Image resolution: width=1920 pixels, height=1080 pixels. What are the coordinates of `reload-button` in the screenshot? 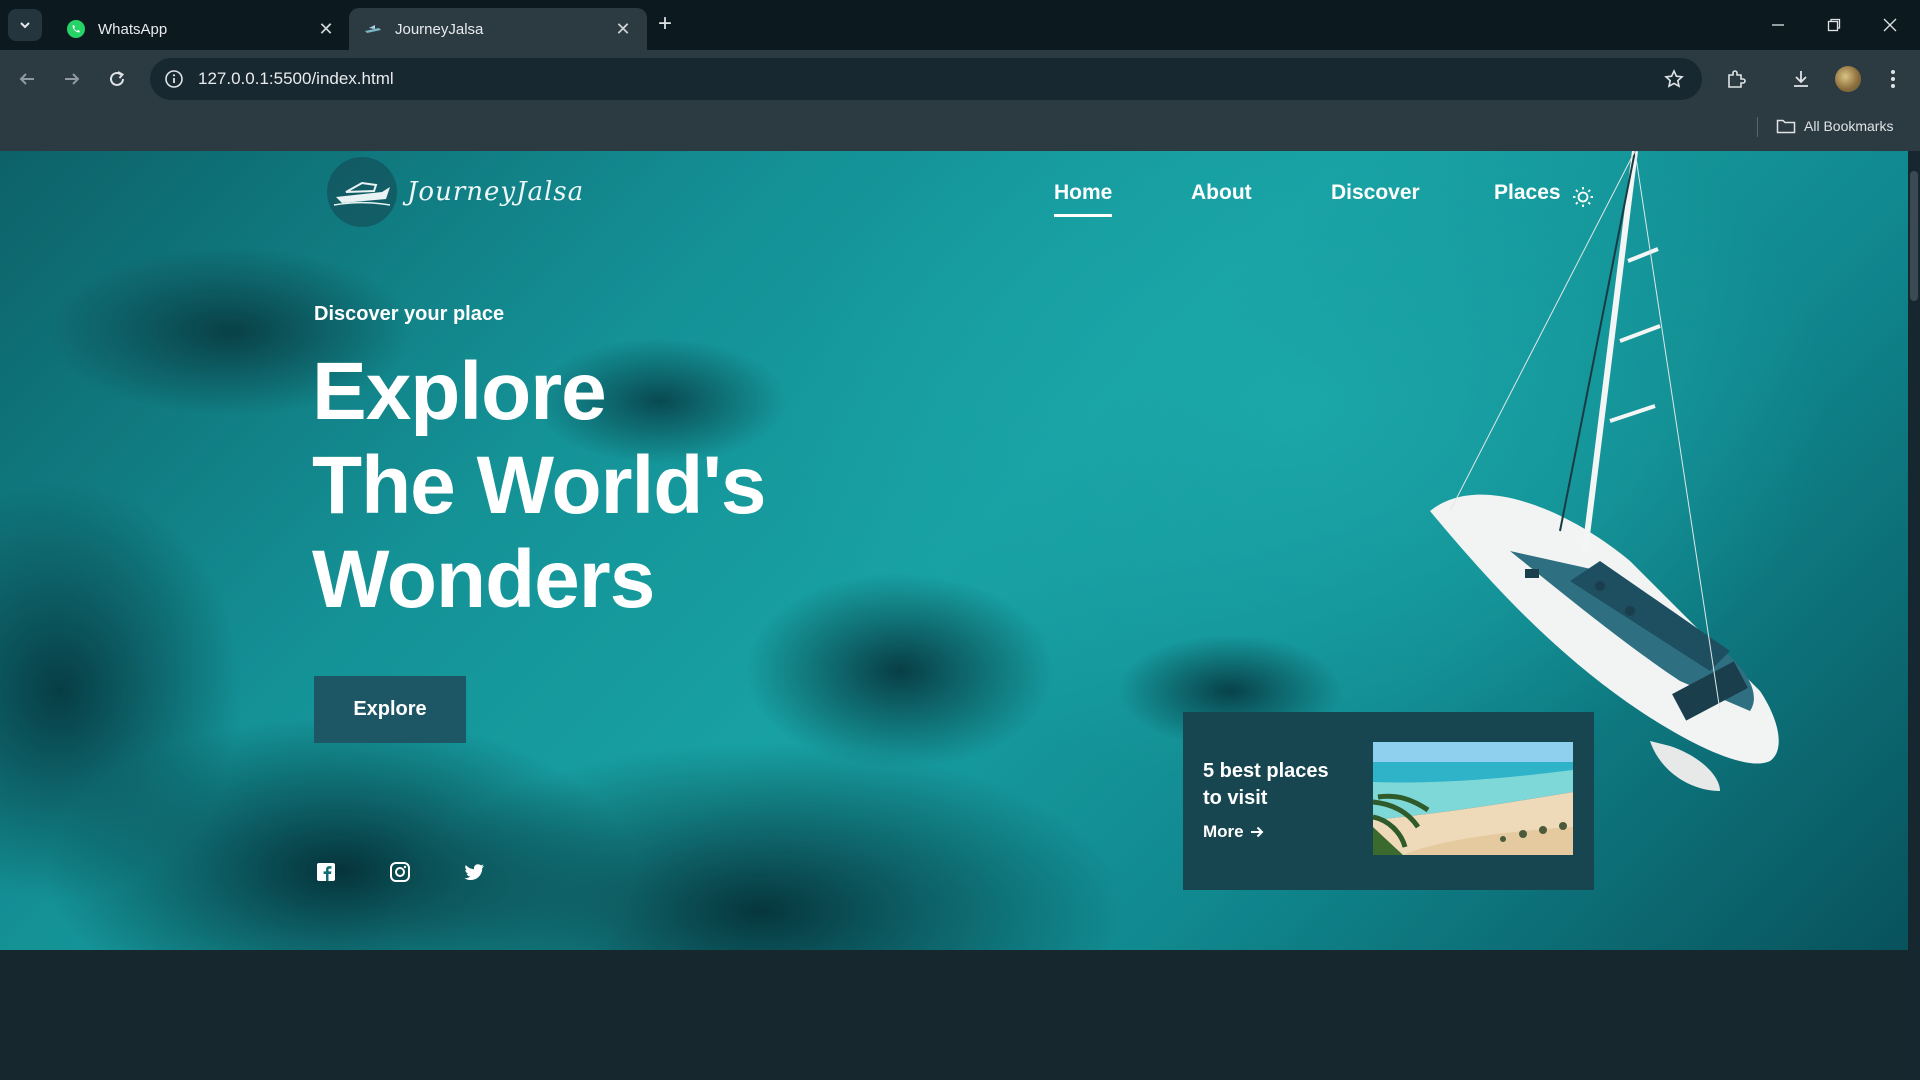 It's located at (117, 79).